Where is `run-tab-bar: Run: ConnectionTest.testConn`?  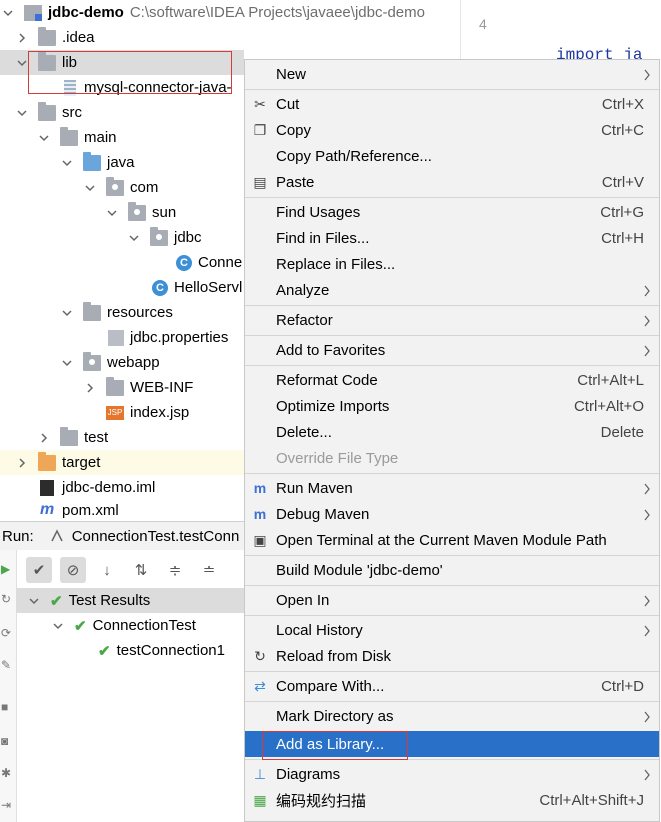
run-tab-bar: Run: ConnectionTest.testConn is located at coordinates (125, 535).